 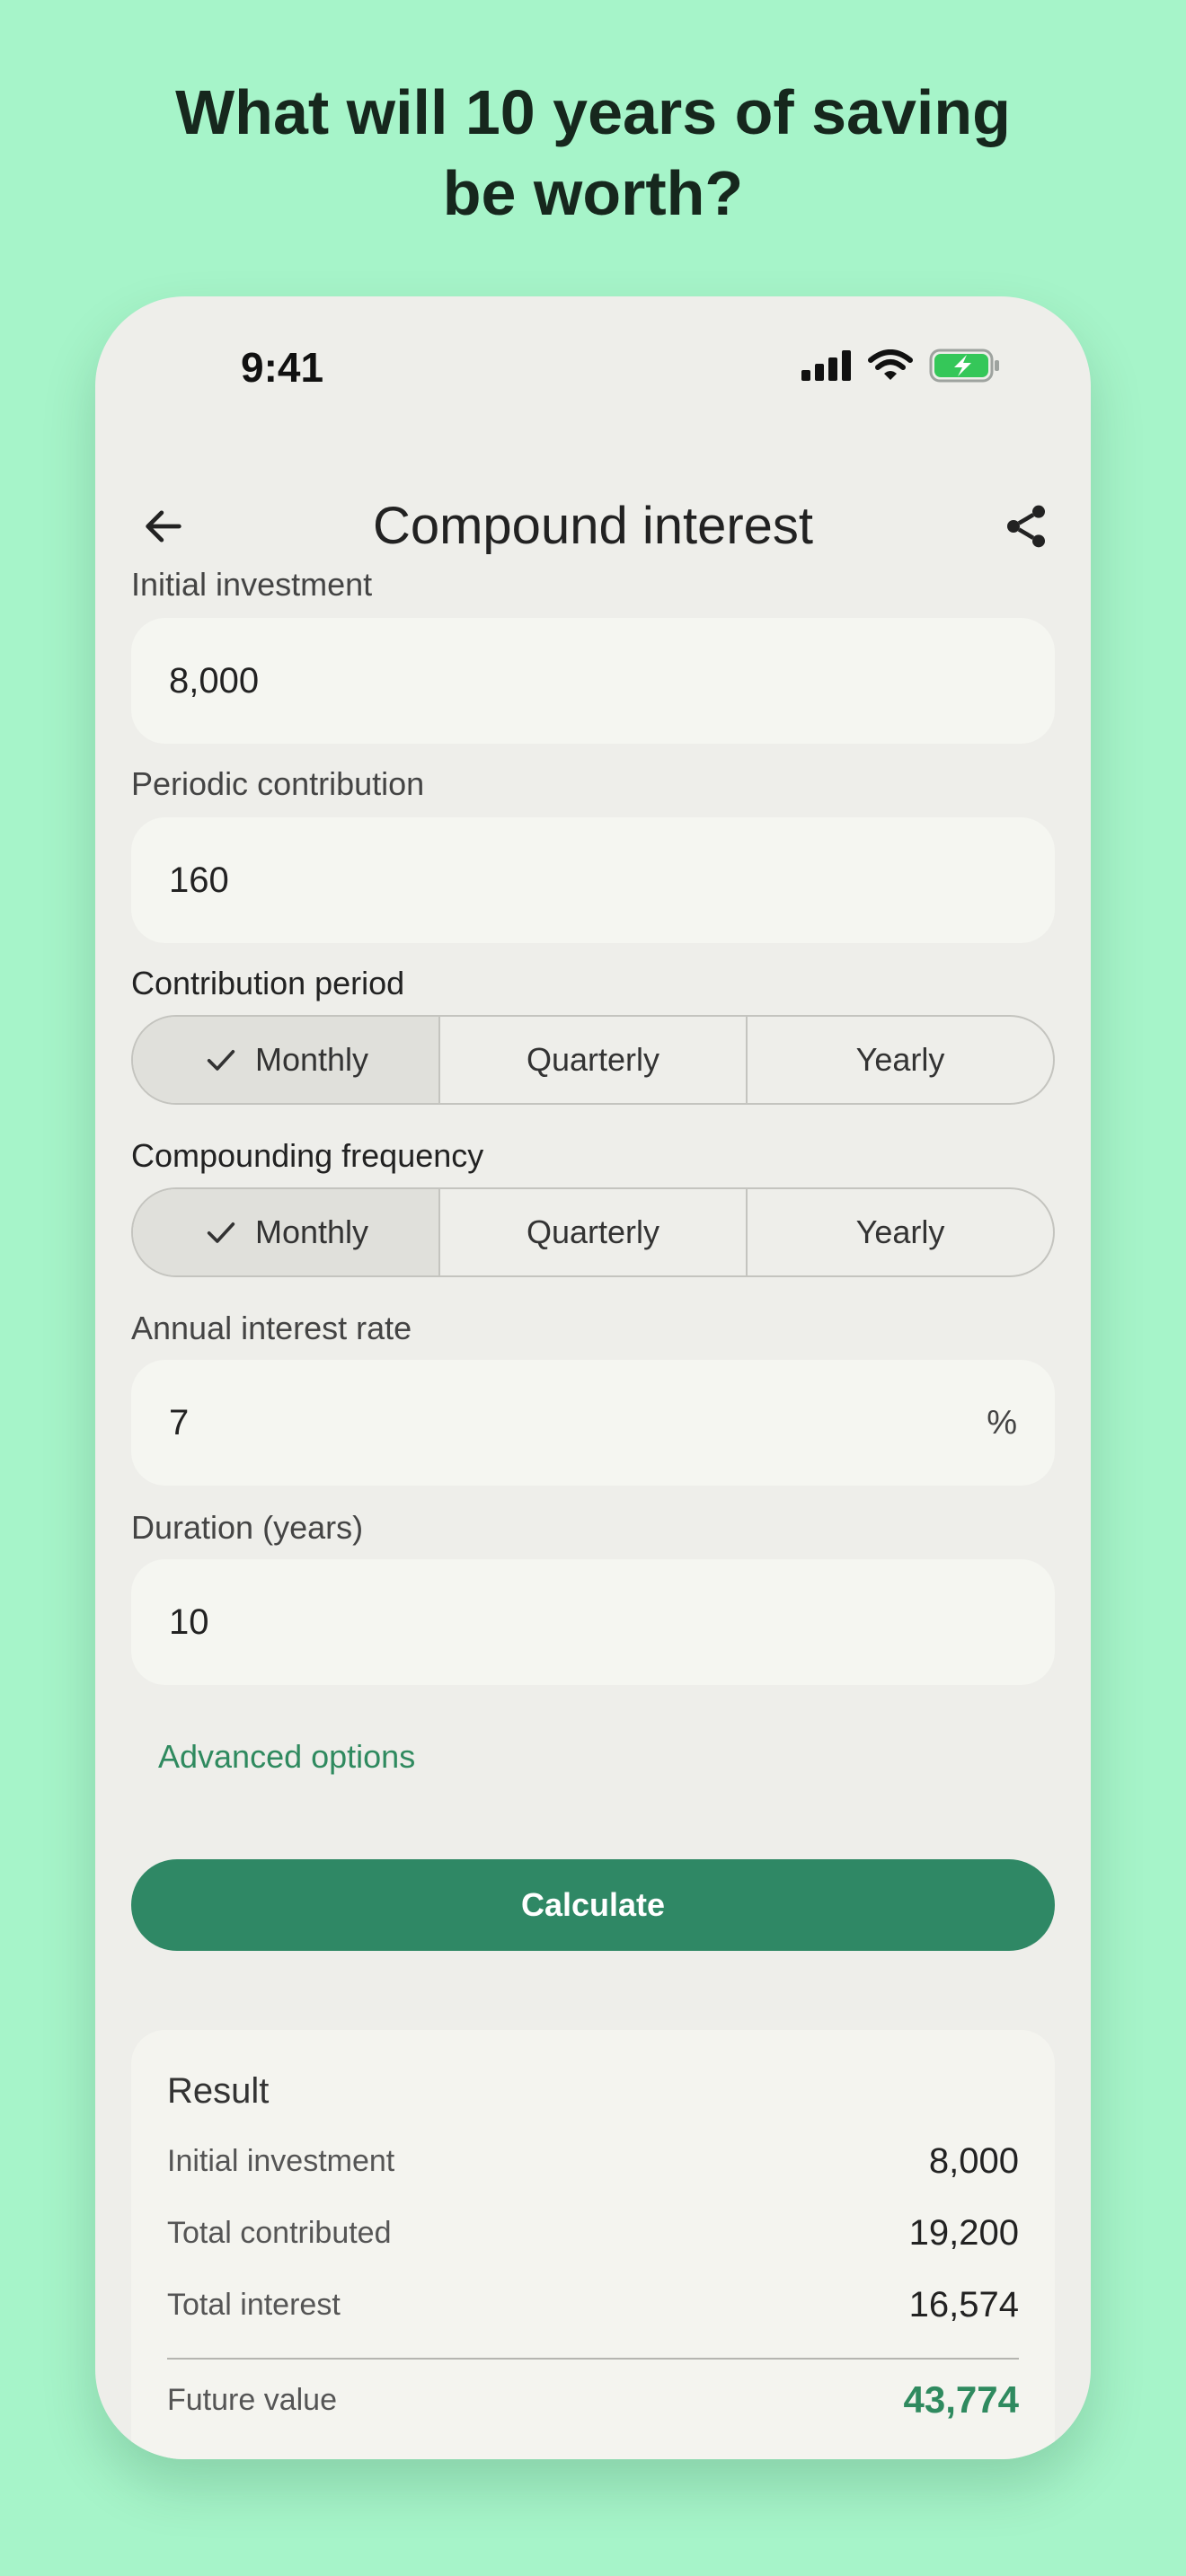 I want to click on headline-line-1: What will 10 years of saving, so click(x=593, y=112).